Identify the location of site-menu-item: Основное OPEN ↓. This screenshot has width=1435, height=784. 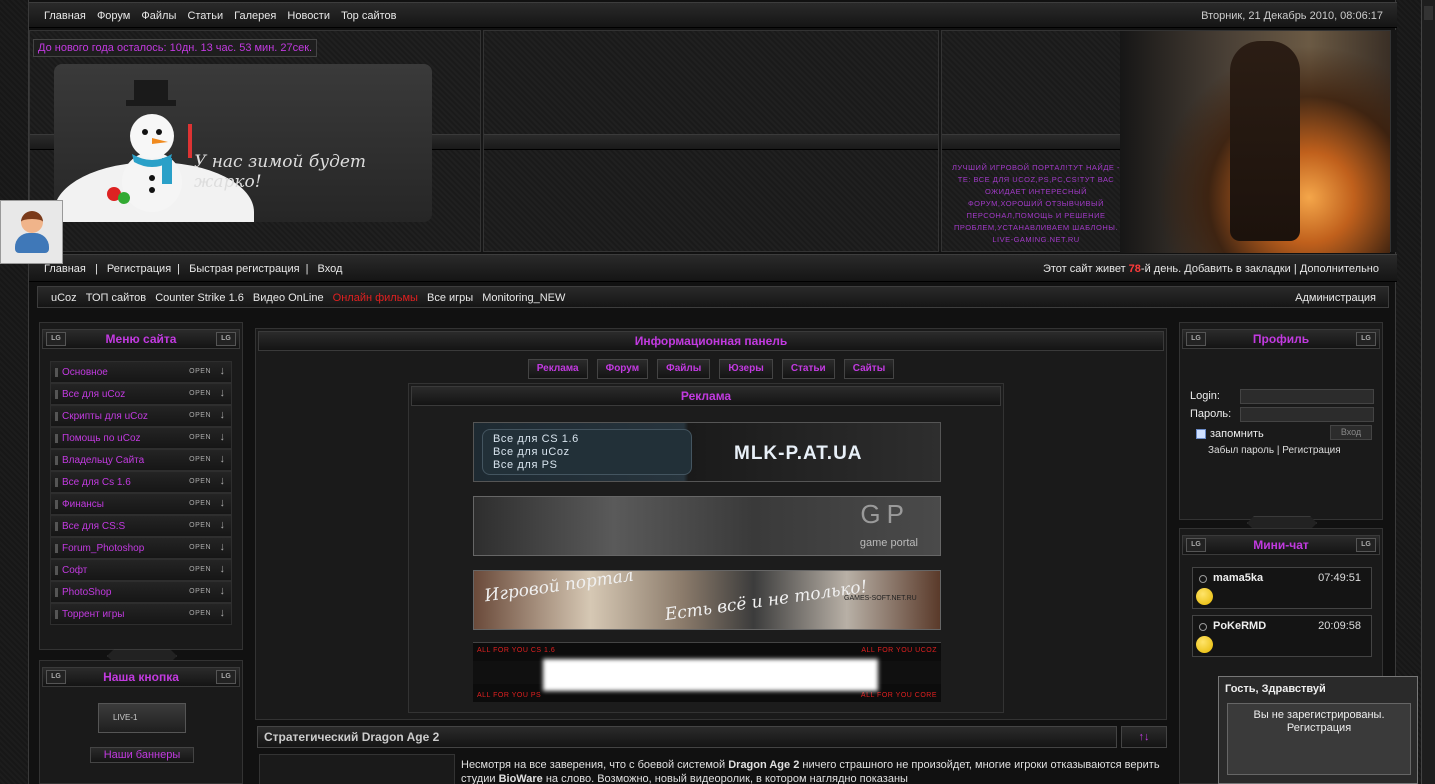
(141, 372).